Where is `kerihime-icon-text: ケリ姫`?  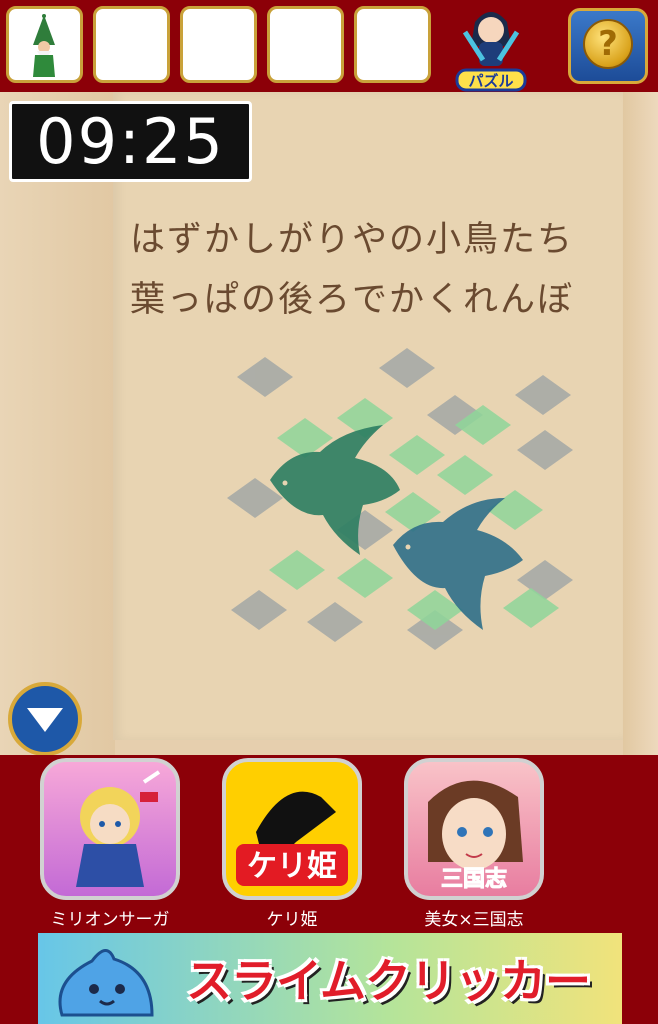
kerihime-icon-text: ケリ姫 is located at coordinates (292, 866).